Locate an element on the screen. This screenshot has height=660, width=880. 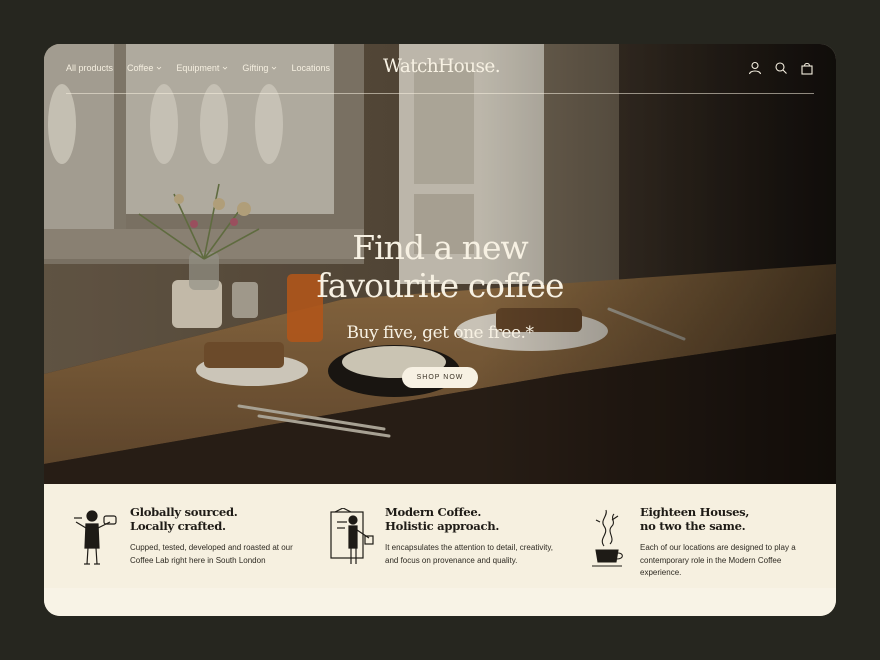
feature-title-line: Locally crafted. is located at coordinates (178, 525).